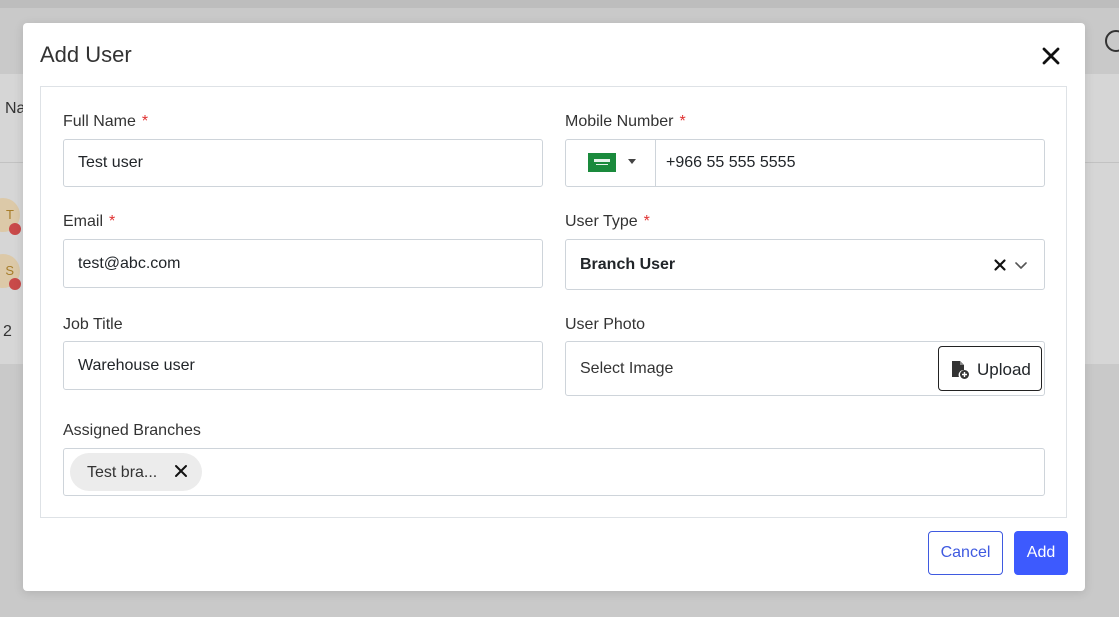  What do you see at coordinates (86, 54) in the screenshot?
I see `modal-title: Add User` at bounding box center [86, 54].